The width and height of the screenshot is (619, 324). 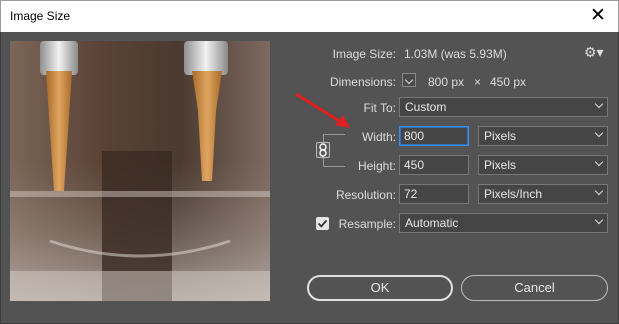 I want to click on fit-to-select: Custom, so click(x=503, y=107).